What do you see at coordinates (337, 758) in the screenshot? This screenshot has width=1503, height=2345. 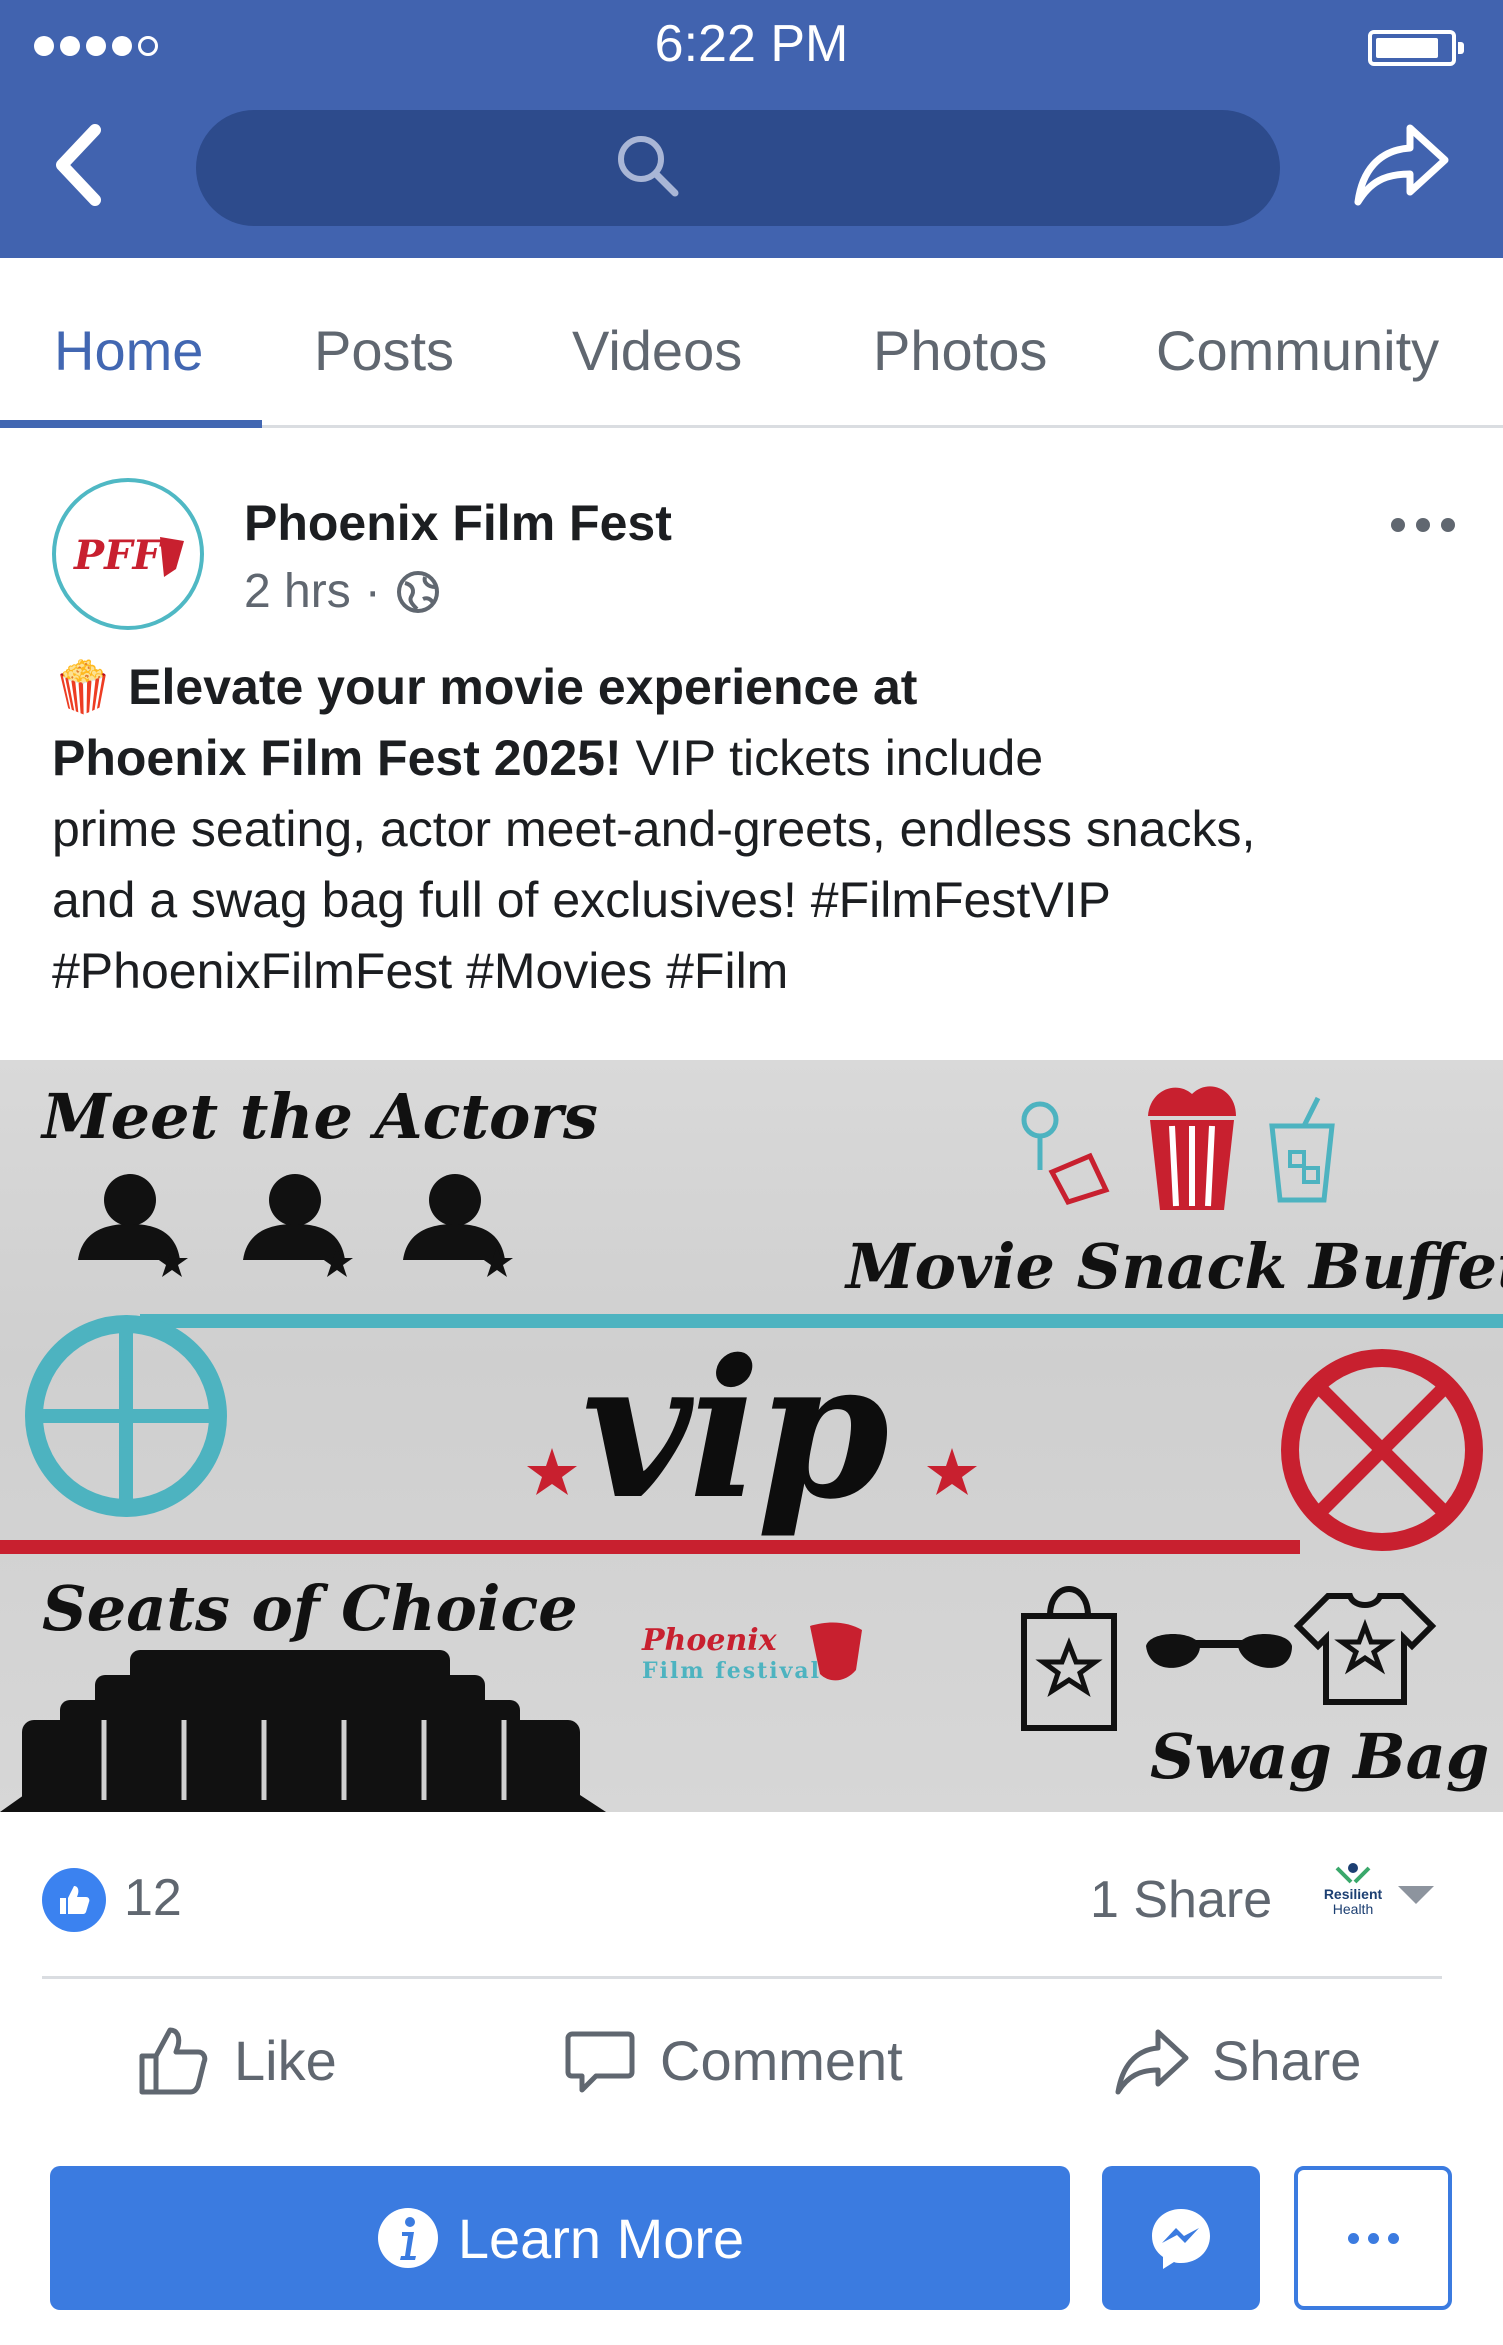 I see `post-bold-line-2: Phoenix Film Fest 2025!` at bounding box center [337, 758].